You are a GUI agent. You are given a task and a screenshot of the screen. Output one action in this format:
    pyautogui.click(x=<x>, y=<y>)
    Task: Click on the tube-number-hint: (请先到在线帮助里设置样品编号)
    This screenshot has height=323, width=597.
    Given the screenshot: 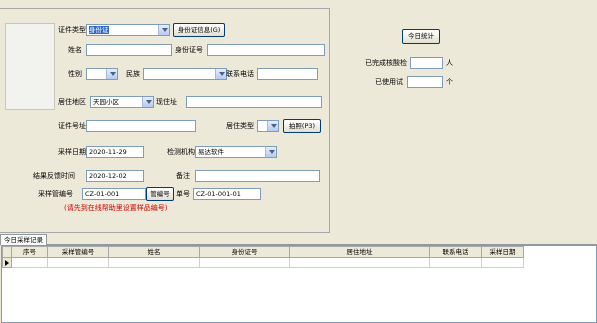 What is the action you would take?
    pyautogui.click(x=116, y=208)
    